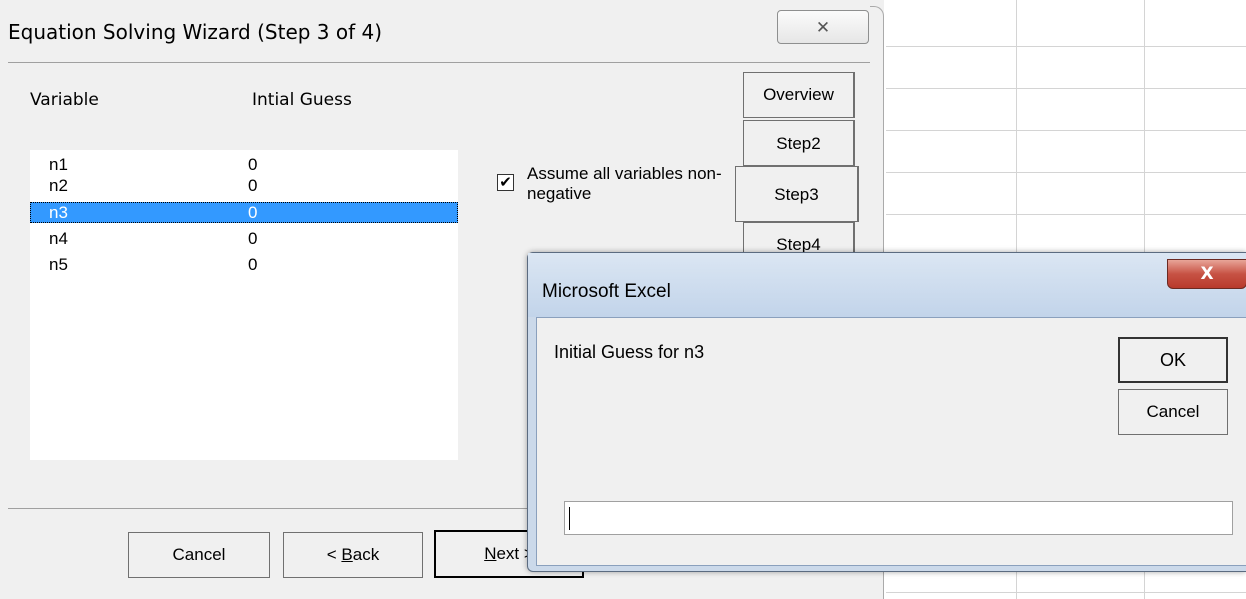 The image size is (1246, 599). Describe the element at coordinates (58, 164) in the screenshot. I see `variable-name: n1` at that location.